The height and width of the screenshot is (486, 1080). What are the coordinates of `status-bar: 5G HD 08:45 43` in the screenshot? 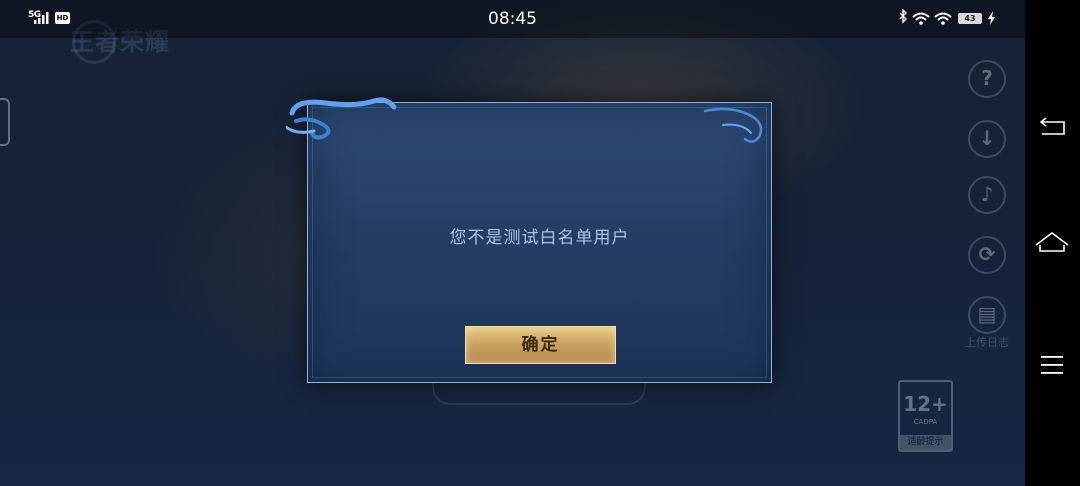 It's located at (512, 19).